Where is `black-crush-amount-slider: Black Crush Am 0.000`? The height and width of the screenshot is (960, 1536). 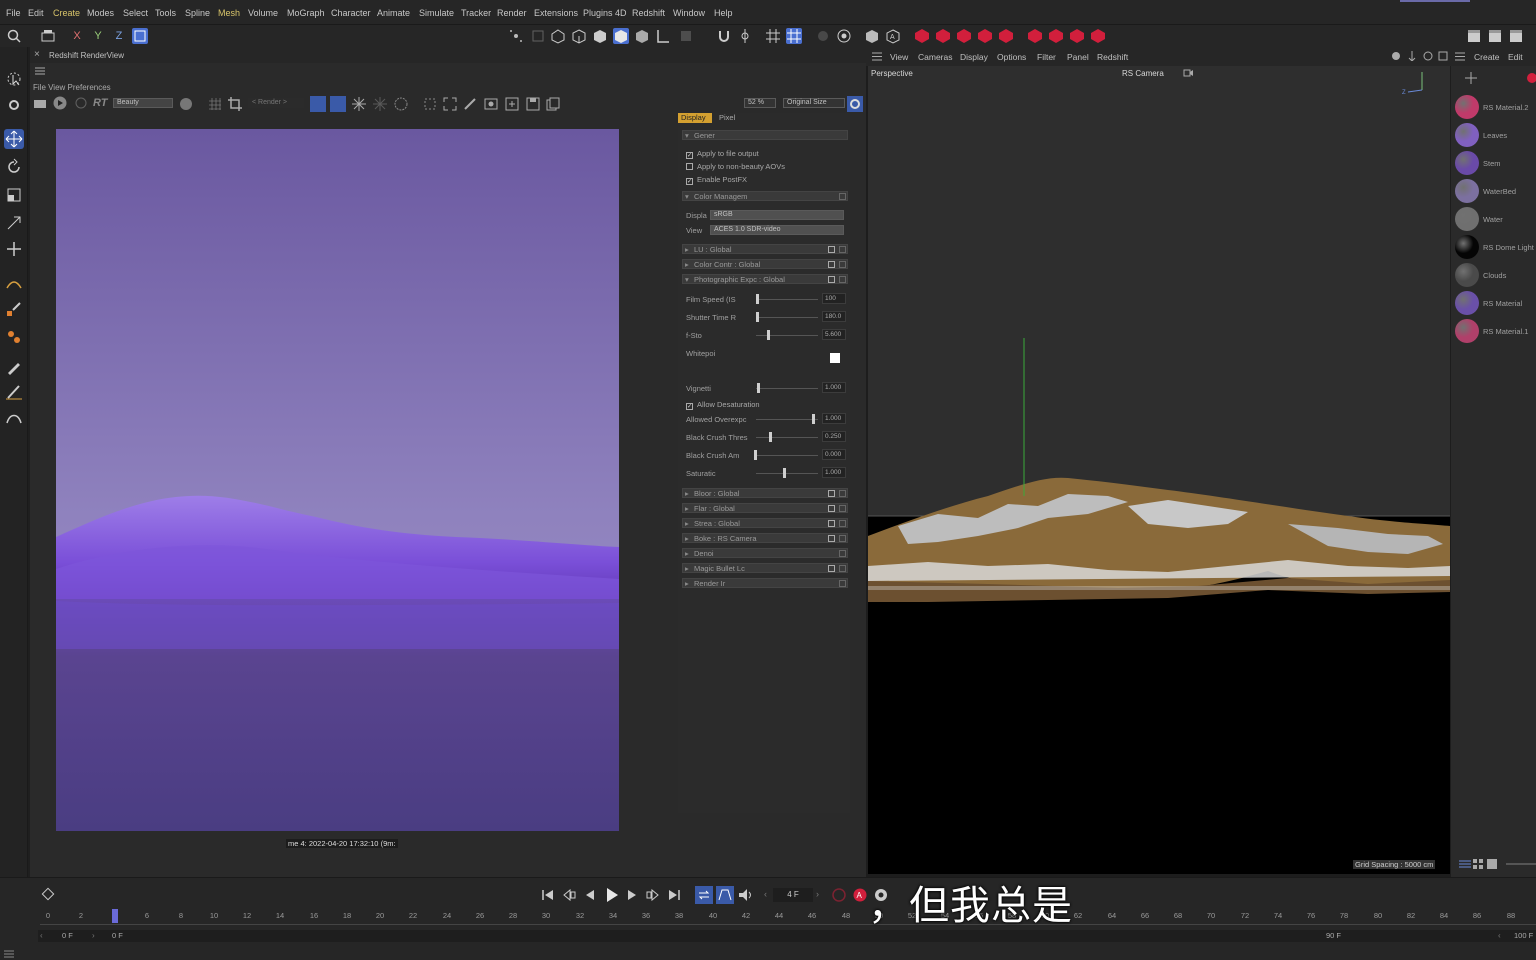
black-crush-amount-slider: Black Crush Am 0.000 is located at coordinates (766, 455).